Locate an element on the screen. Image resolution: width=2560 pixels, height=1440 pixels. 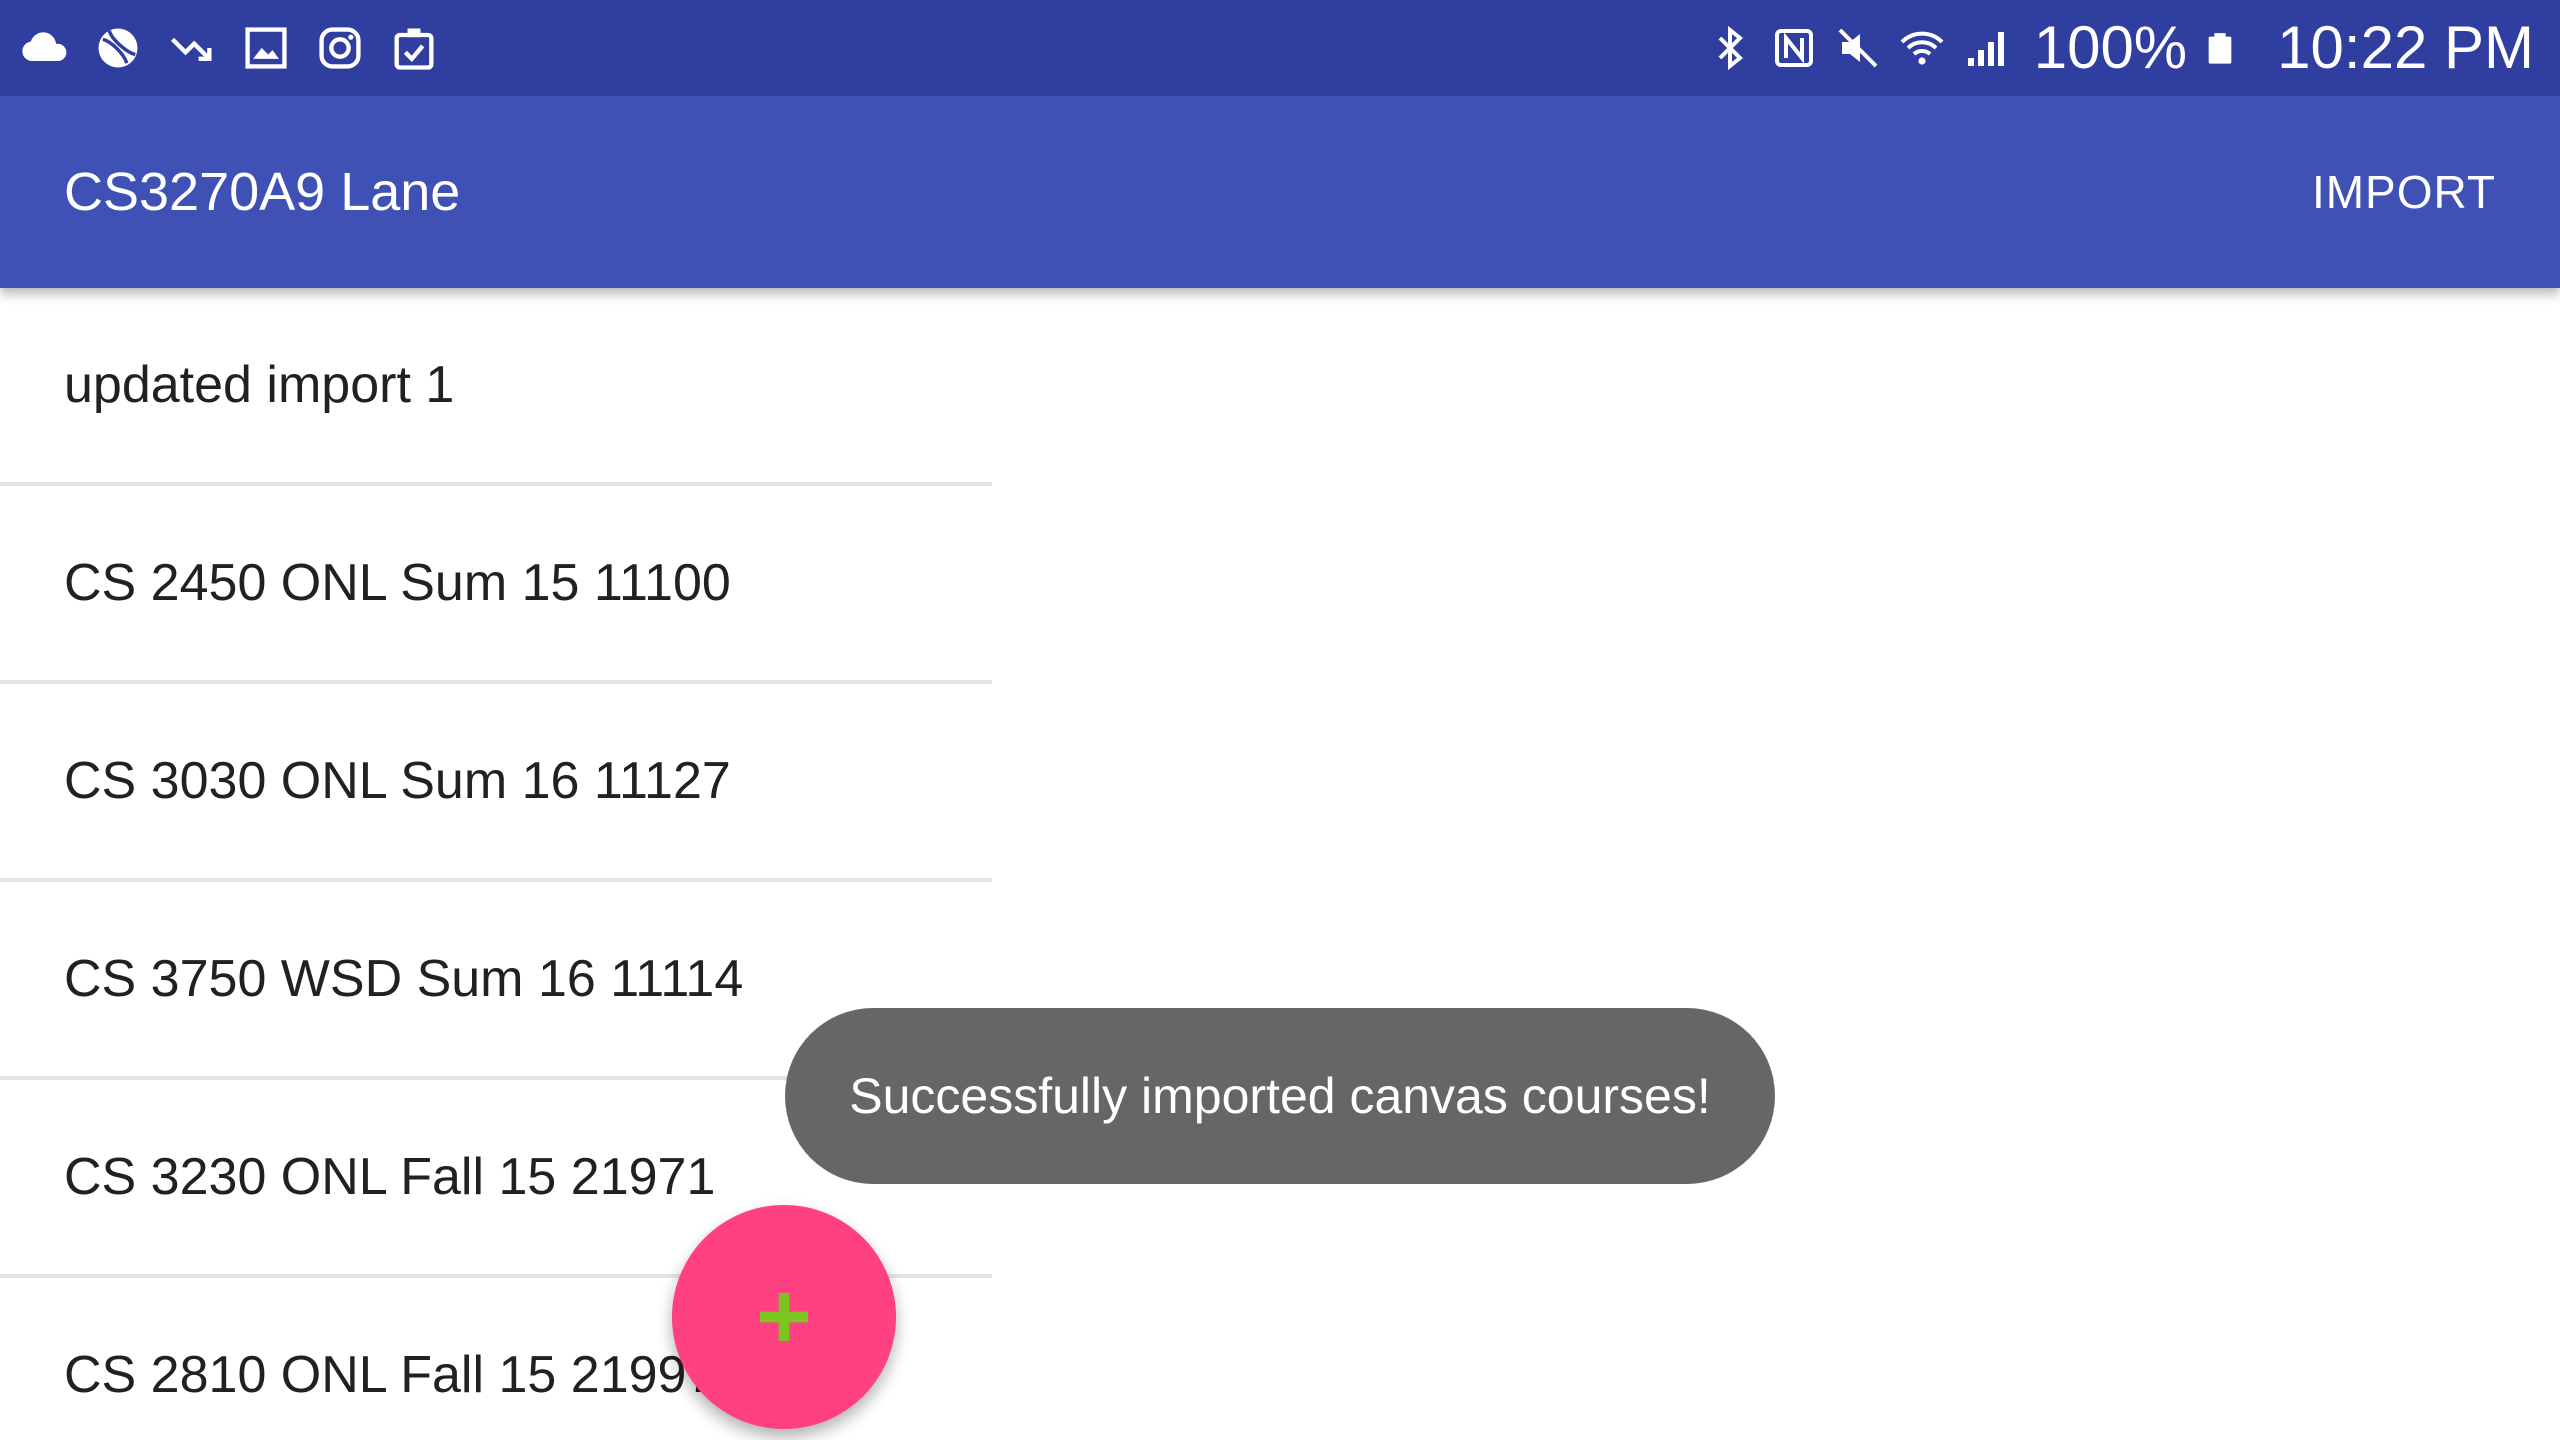
app-bar: CS3270A9 Lane IMPORT is located at coordinates (1280, 192).